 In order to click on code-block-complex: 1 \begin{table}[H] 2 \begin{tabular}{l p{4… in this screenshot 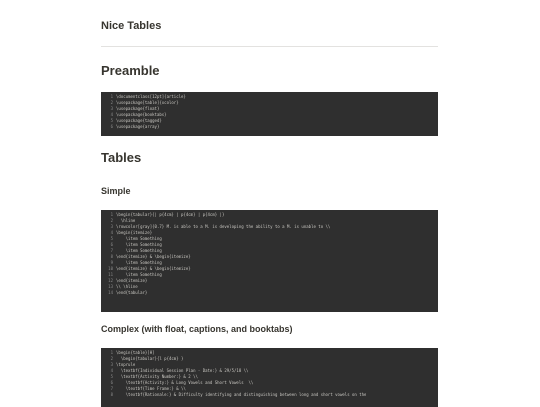, I will do `click(269, 377)`.